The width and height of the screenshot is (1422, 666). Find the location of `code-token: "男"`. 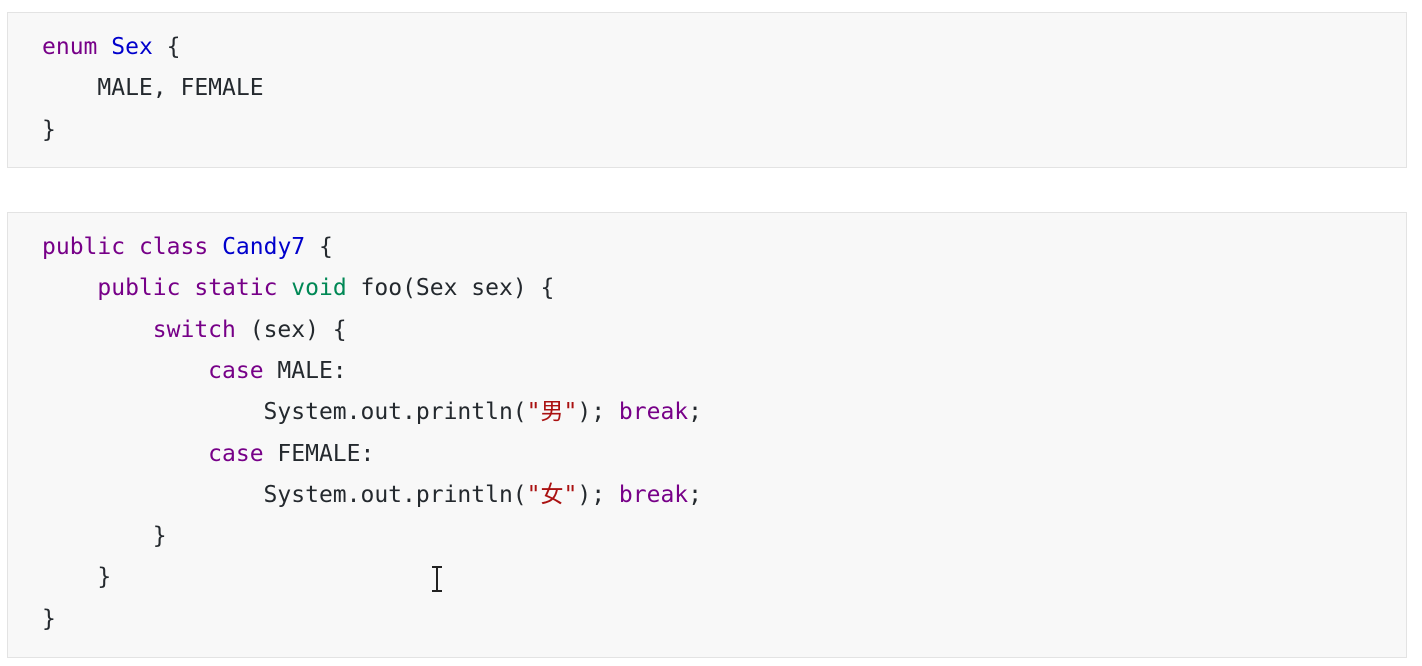

code-token: "男" is located at coordinates (552, 412).